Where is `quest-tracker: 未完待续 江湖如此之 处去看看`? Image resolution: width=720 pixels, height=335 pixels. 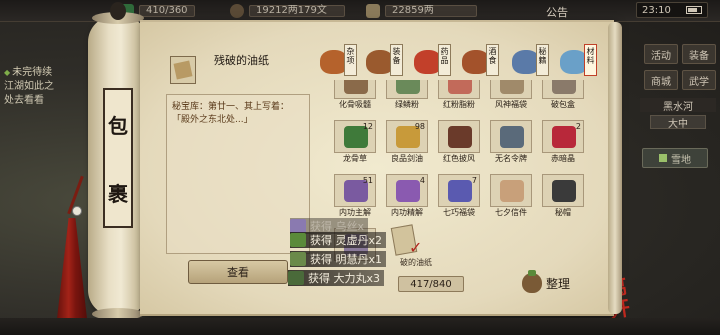 quest-tracker: 未完待续 江湖如此之 处去看看 is located at coordinates (47, 87).